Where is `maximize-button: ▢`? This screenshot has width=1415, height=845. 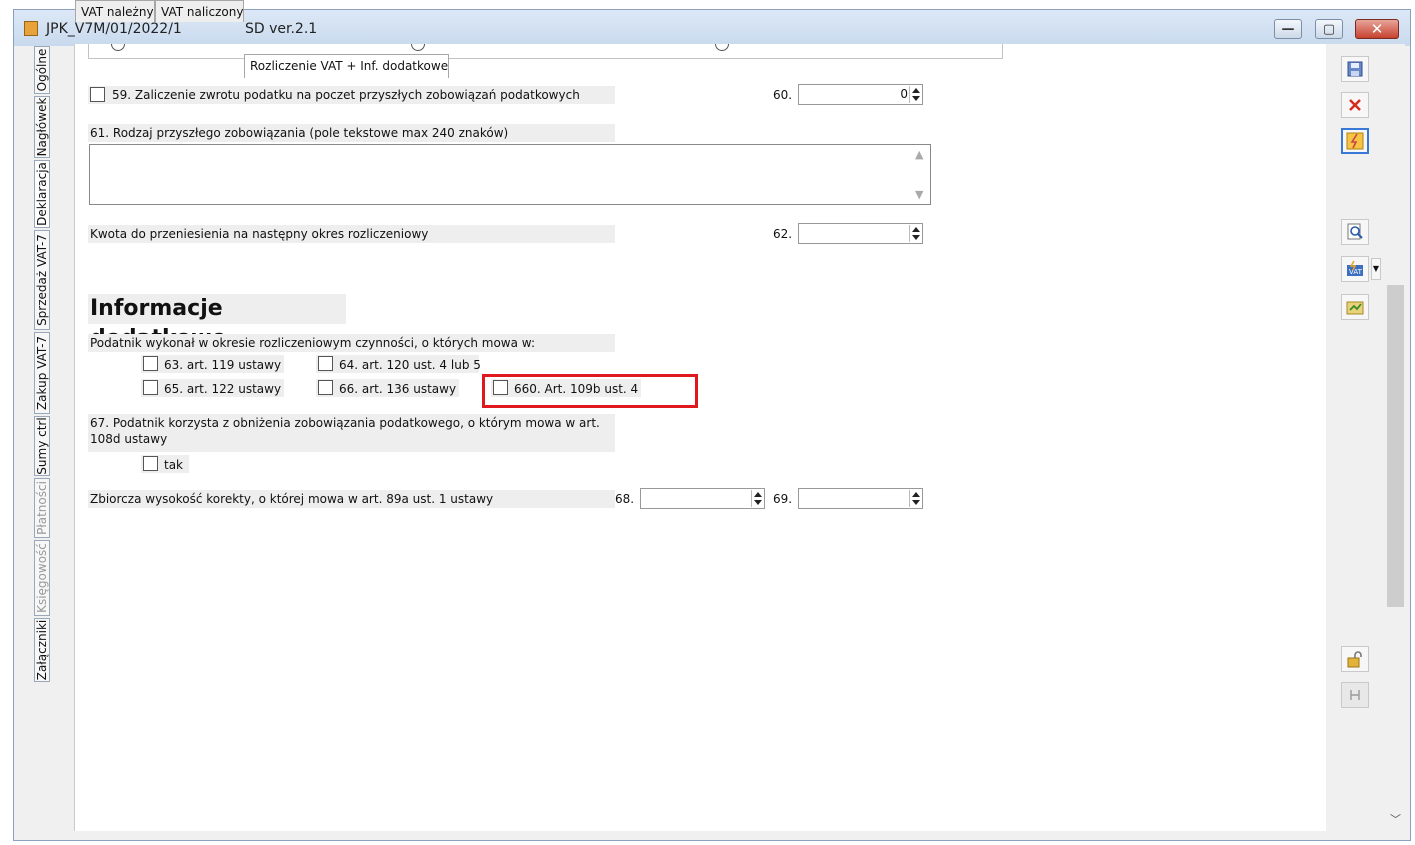
maximize-button: ▢ is located at coordinates (1329, 29).